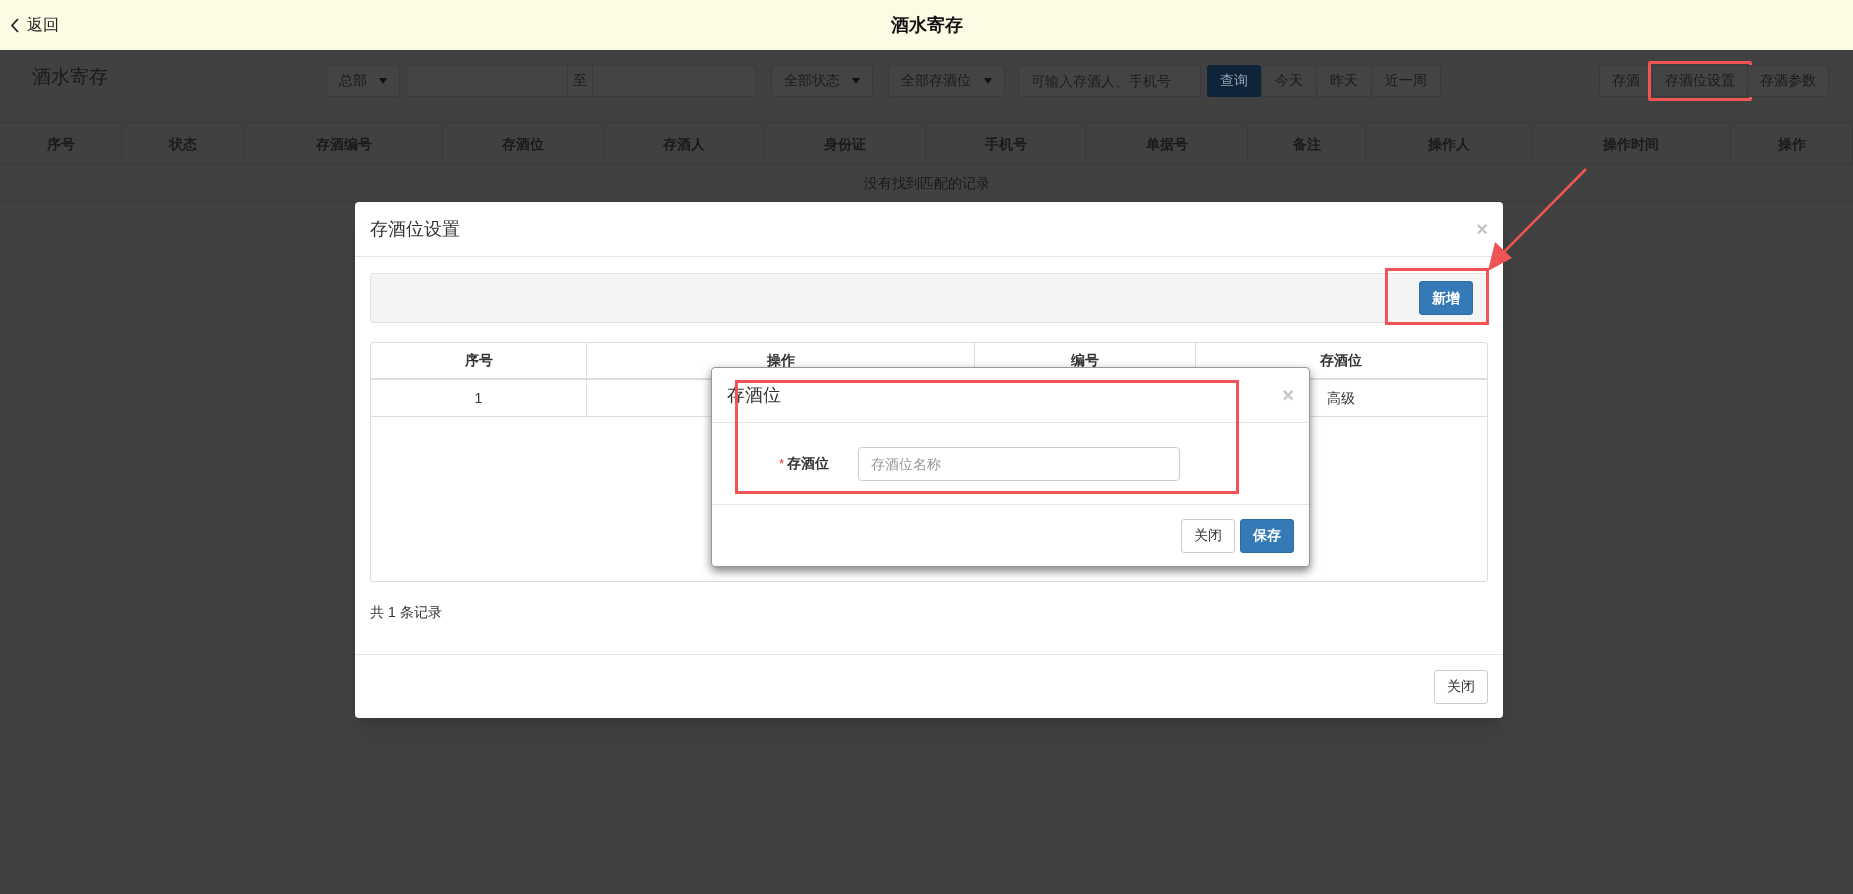 The image size is (1853, 894). Describe the element at coordinates (14, 25) in the screenshot. I see `chevron-left-icon` at that location.